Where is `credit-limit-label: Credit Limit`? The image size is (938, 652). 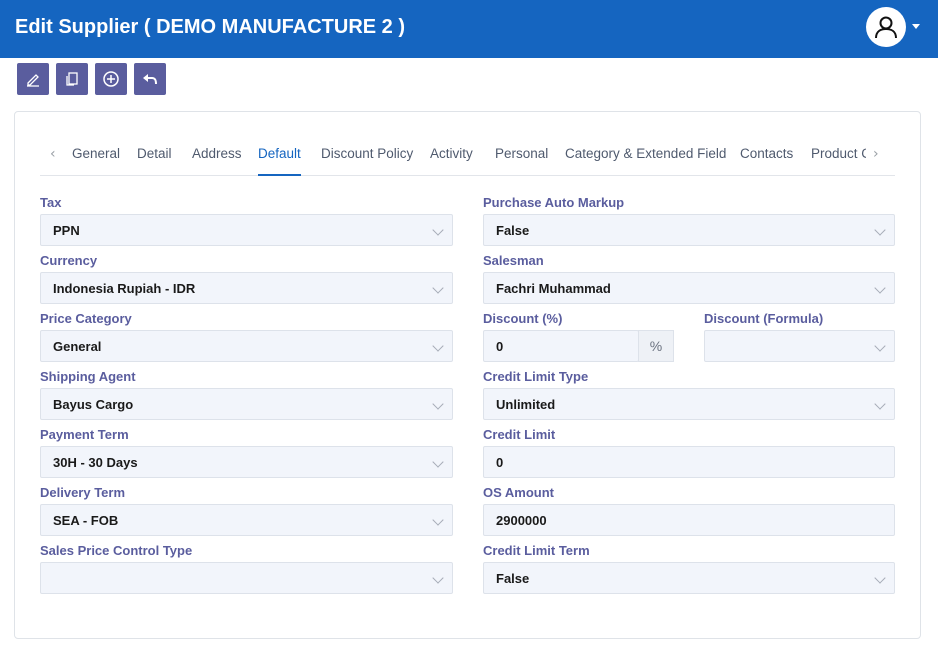 credit-limit-label: Credit Limit is located at coordinates (519, 434).